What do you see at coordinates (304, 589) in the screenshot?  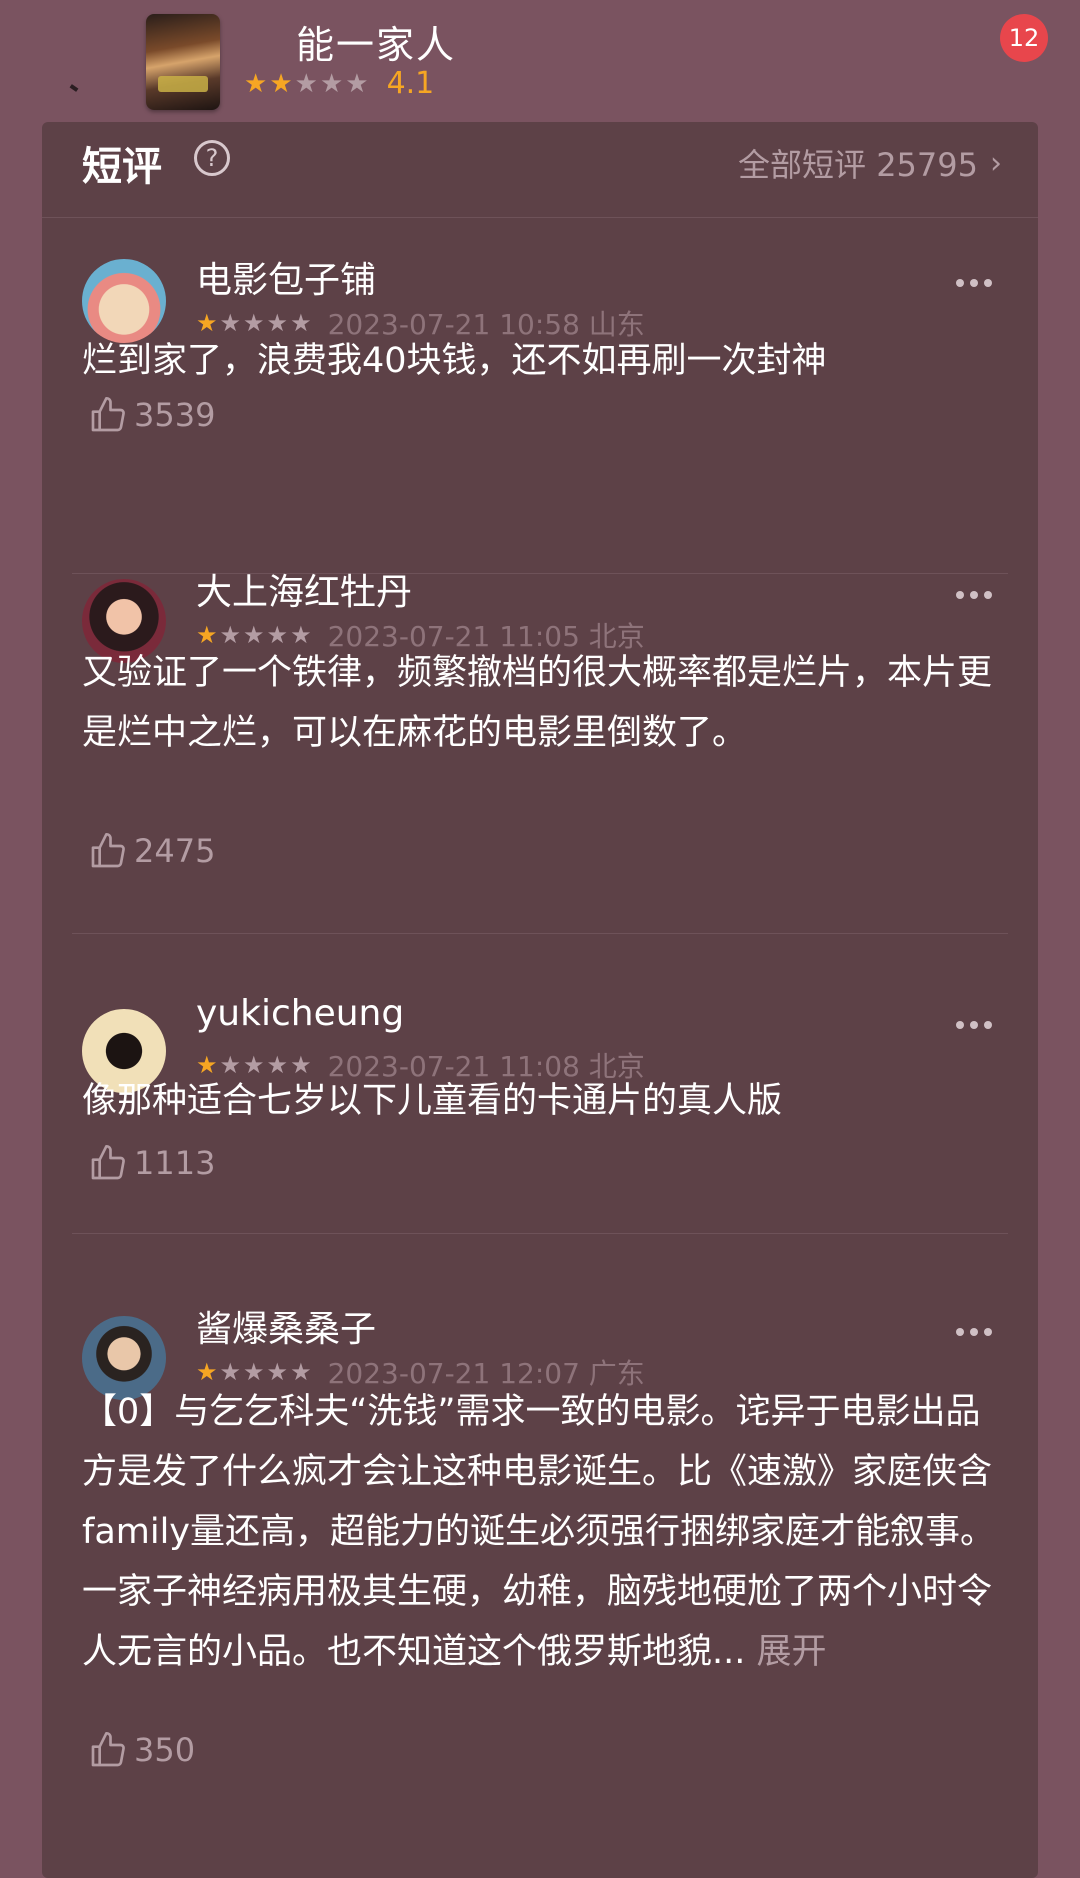 I see `user-name: 大上海红牡丹` at bounding box center [304, 589].